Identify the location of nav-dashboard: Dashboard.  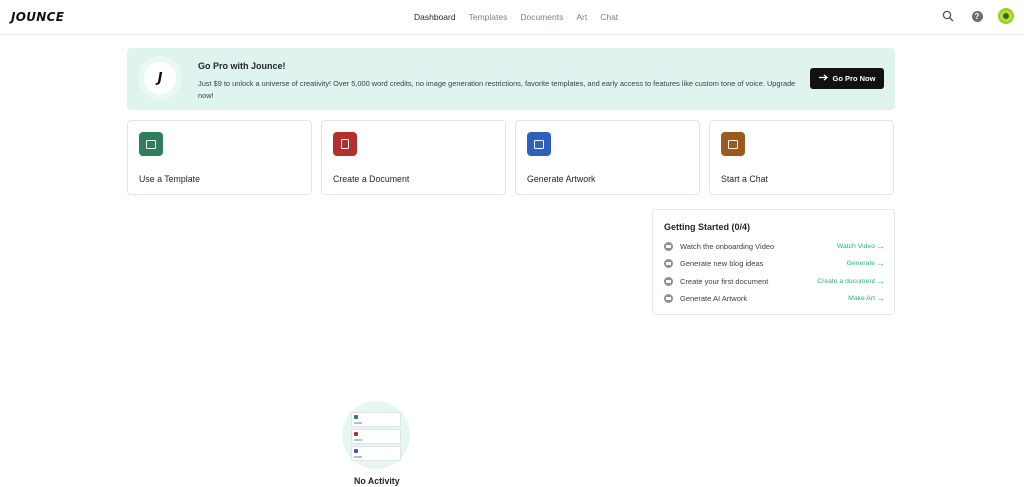
(435, 17).